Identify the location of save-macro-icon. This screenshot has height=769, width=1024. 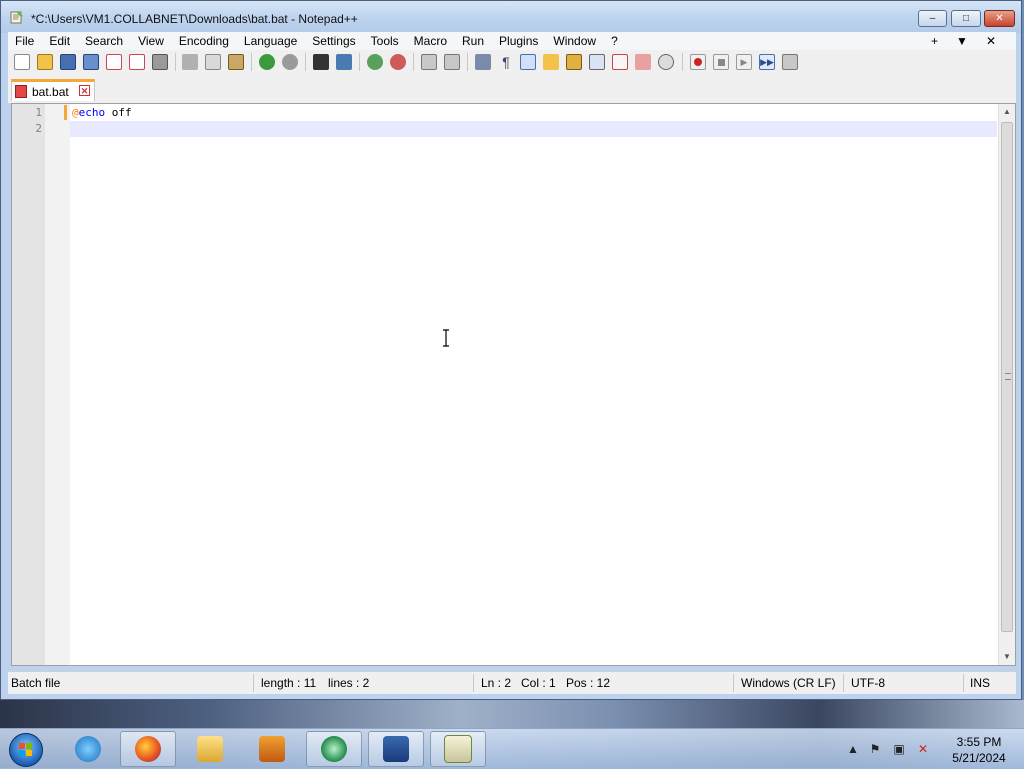
(790, 62).